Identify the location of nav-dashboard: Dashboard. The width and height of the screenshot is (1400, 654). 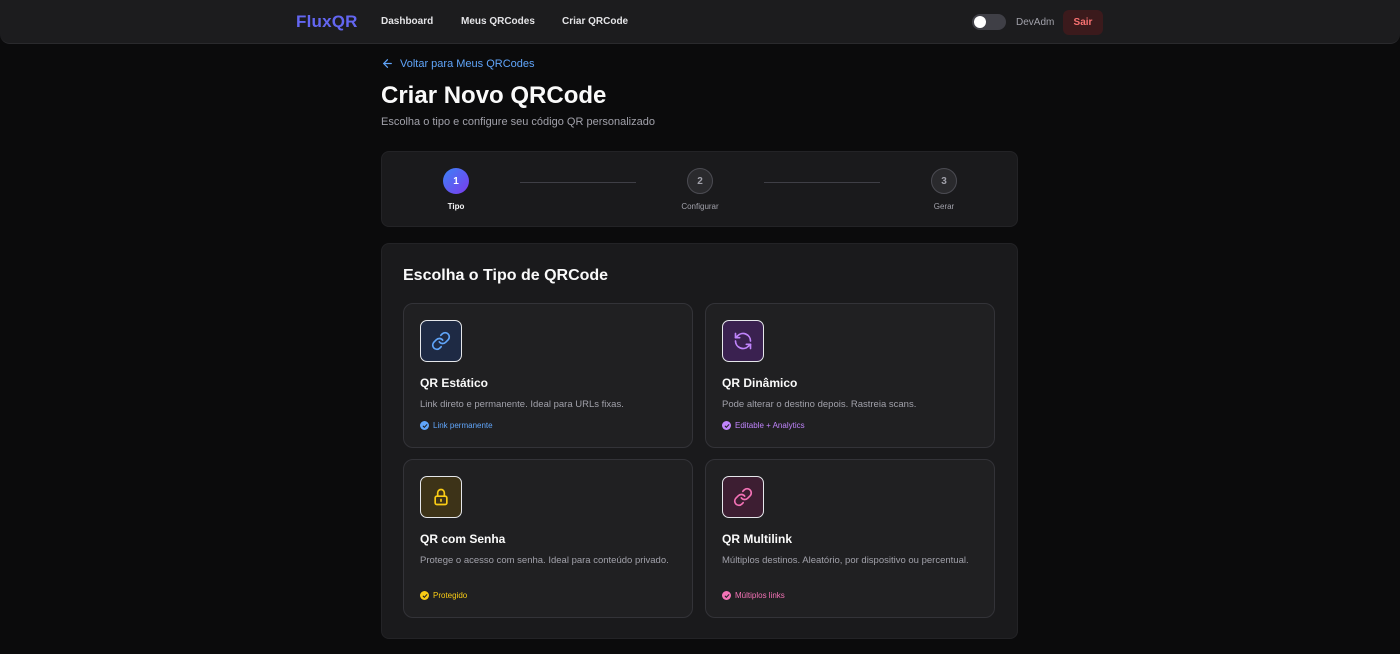
(407, 21).